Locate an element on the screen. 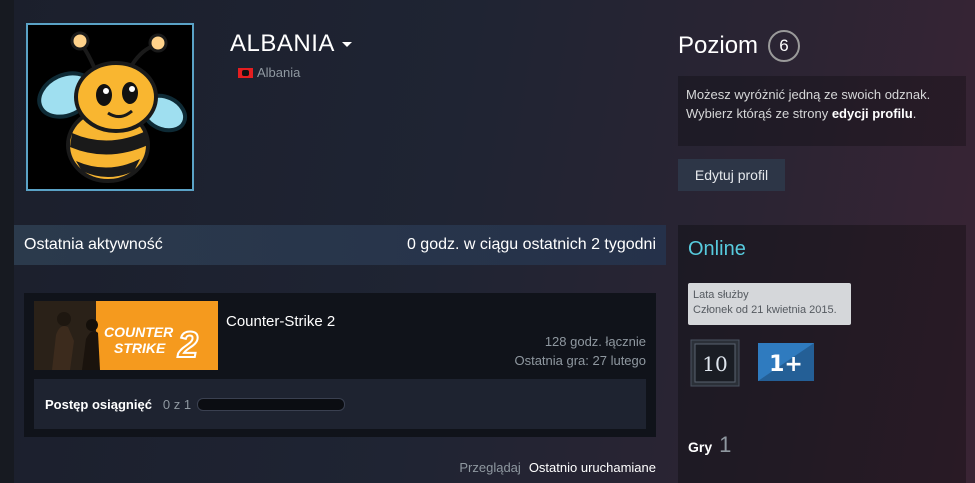 This screenshot has height=483, width=975. years-badge-value: 10 is located at coordinates (714, 364).